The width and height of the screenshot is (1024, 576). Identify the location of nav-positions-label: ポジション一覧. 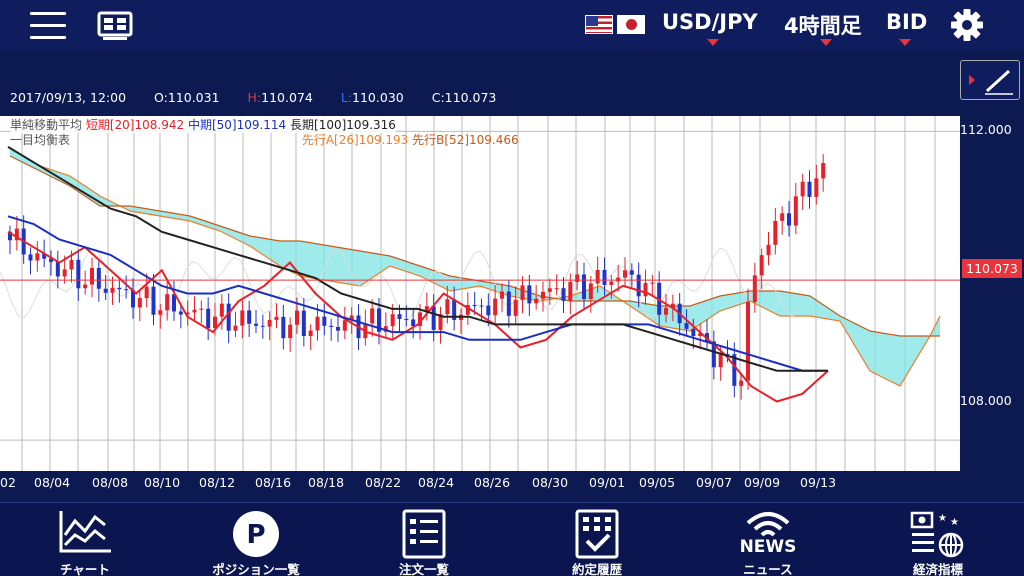
(256, 569).